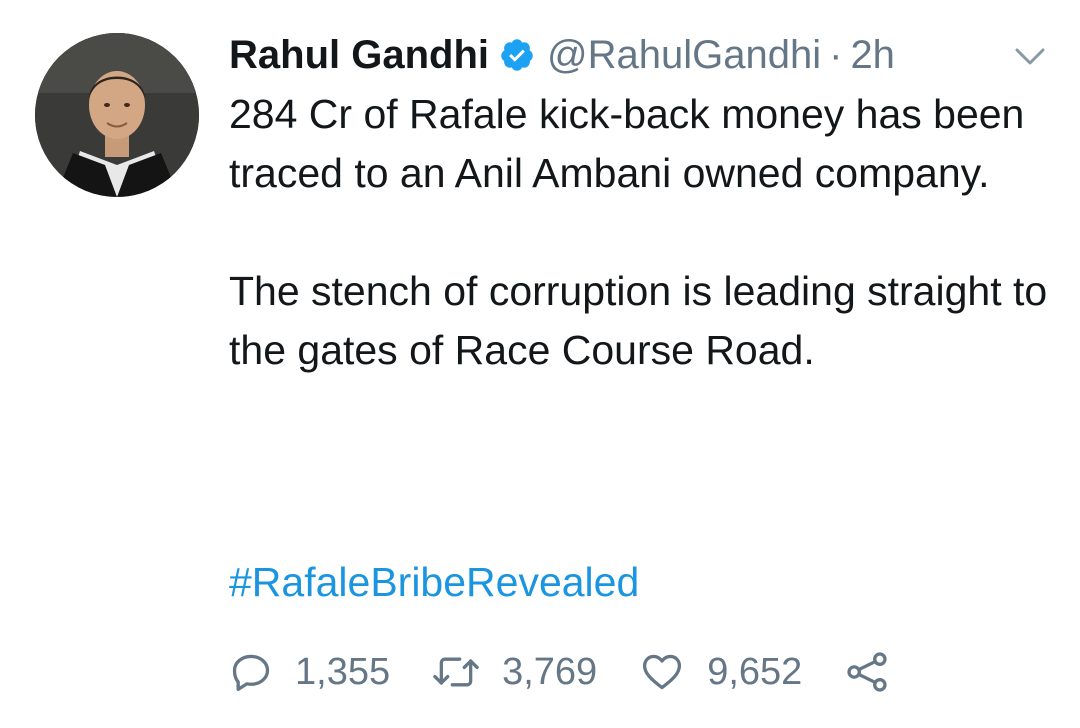 This screenshot has height=728, width=1080. Describe the element at coordinates (684, 55) in the screenshot. I see `handle: @RahulGandhi` at that location.